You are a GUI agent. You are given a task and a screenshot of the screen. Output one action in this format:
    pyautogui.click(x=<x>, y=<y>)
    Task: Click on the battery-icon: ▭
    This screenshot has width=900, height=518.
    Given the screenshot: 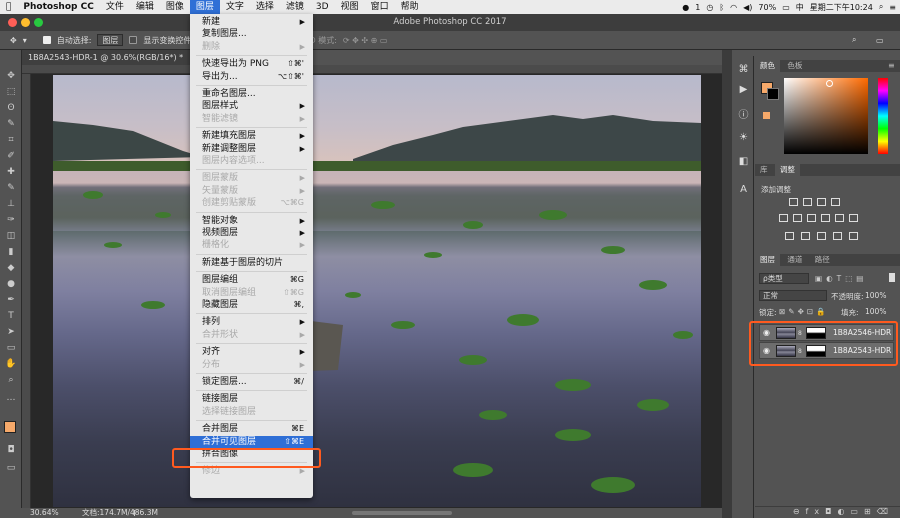 What is the action you would take?
    pyautogui.click(x=786, y=7)
    